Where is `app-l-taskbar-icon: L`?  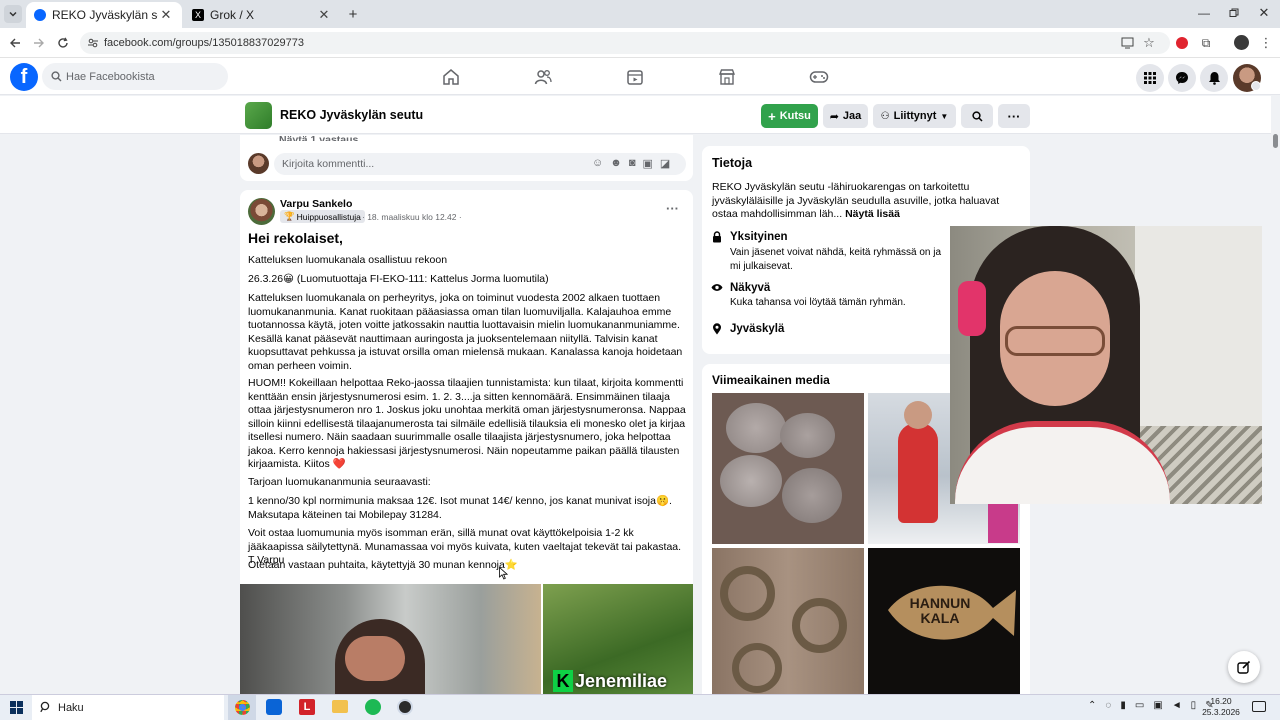
app-l-taskbar-icon: L is located at coordinates (307, 707).